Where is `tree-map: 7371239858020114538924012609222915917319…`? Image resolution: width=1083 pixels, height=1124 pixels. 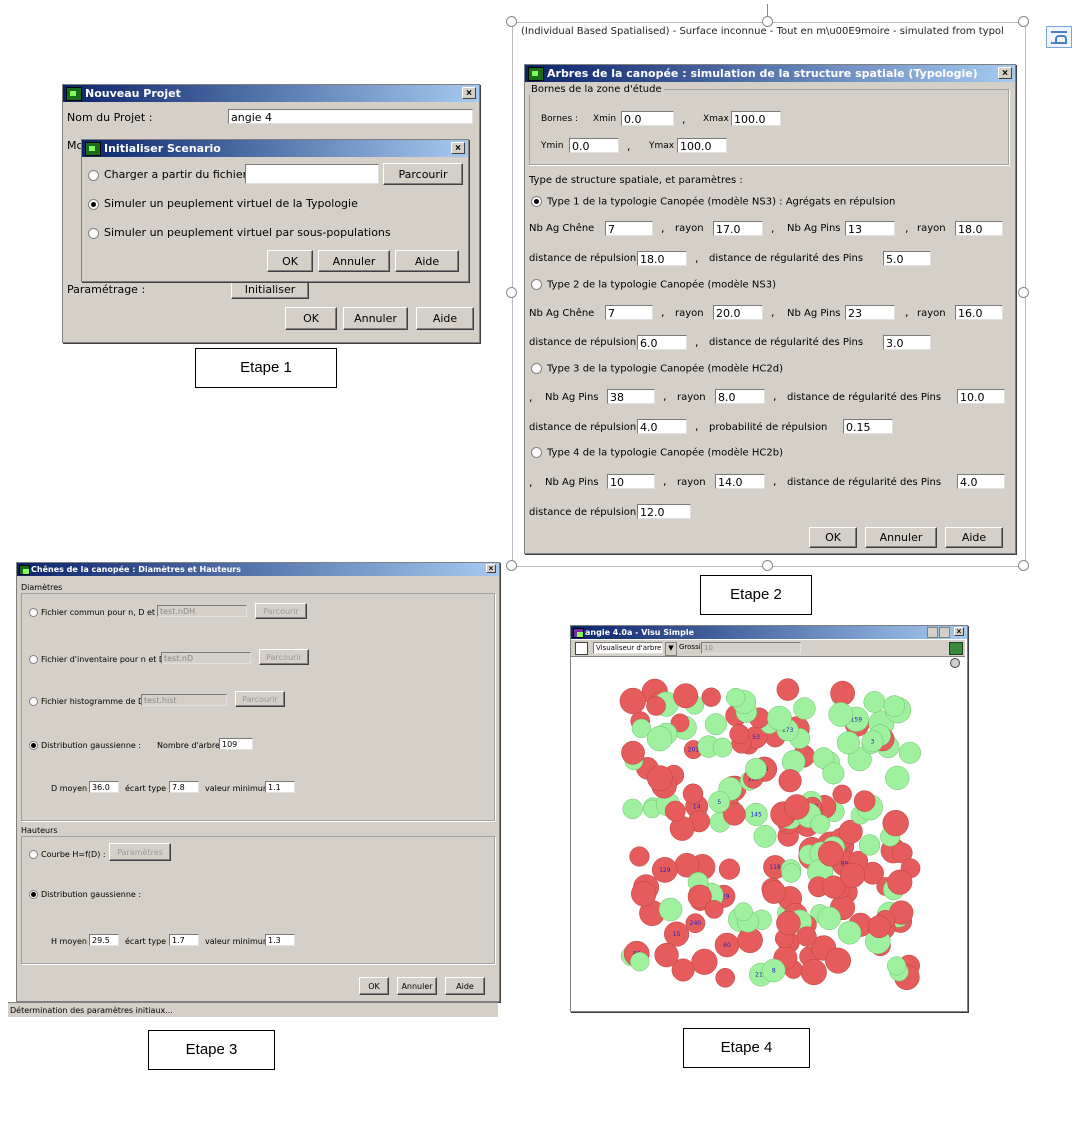 tree-map: 7371239858020114538924012609222915917319… is located at coordinates (770, 836).